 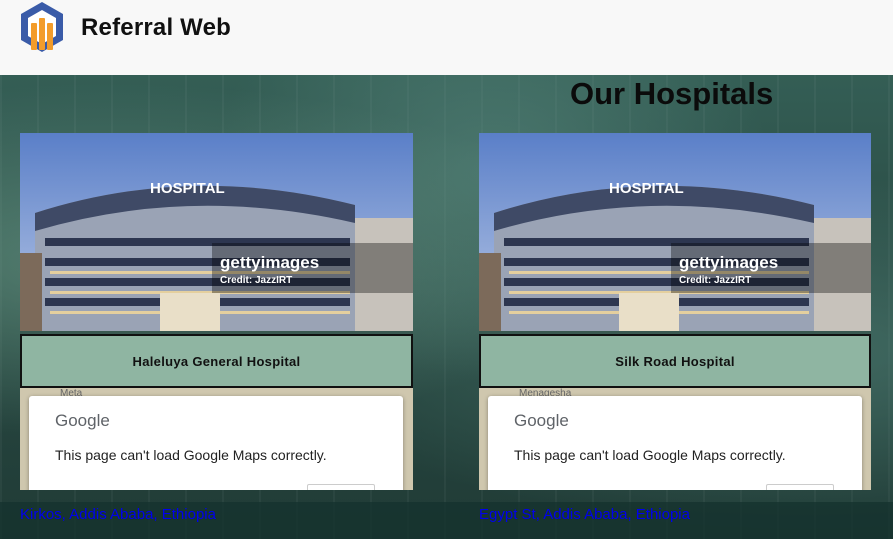 What do you see at coordinates (42, 27) in the screenshot?
I see `app-logo-icon` at bounding box center [42, 27].